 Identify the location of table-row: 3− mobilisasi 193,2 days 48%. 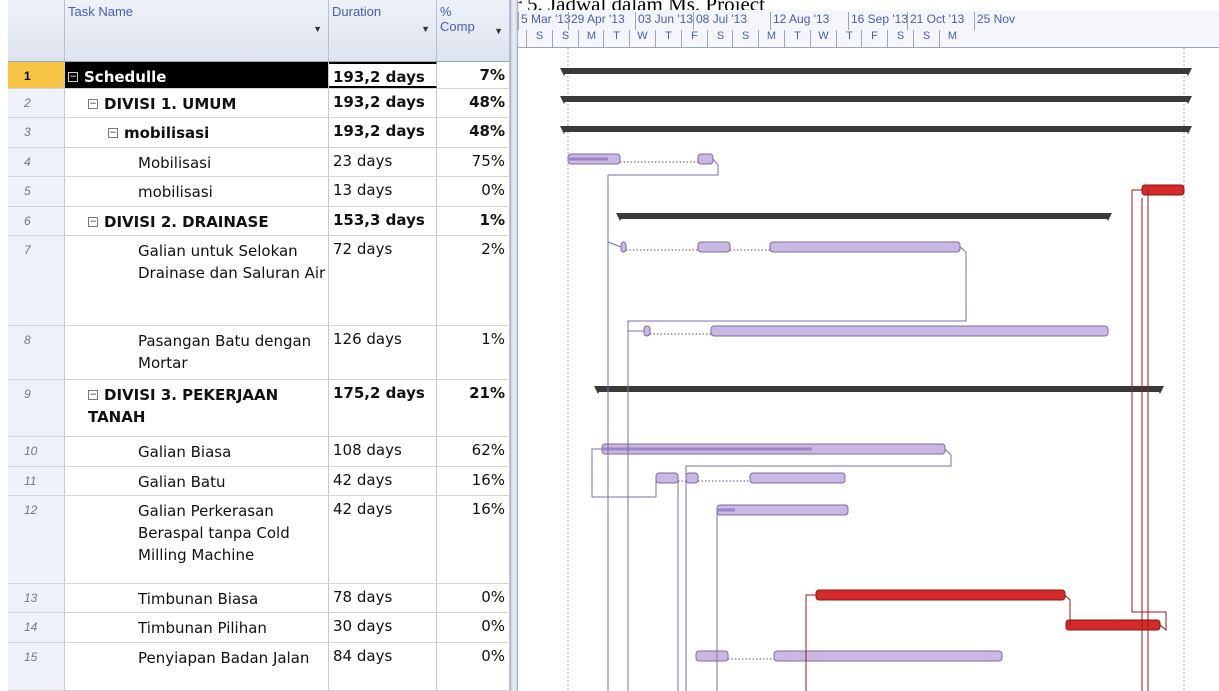
(259, 133).